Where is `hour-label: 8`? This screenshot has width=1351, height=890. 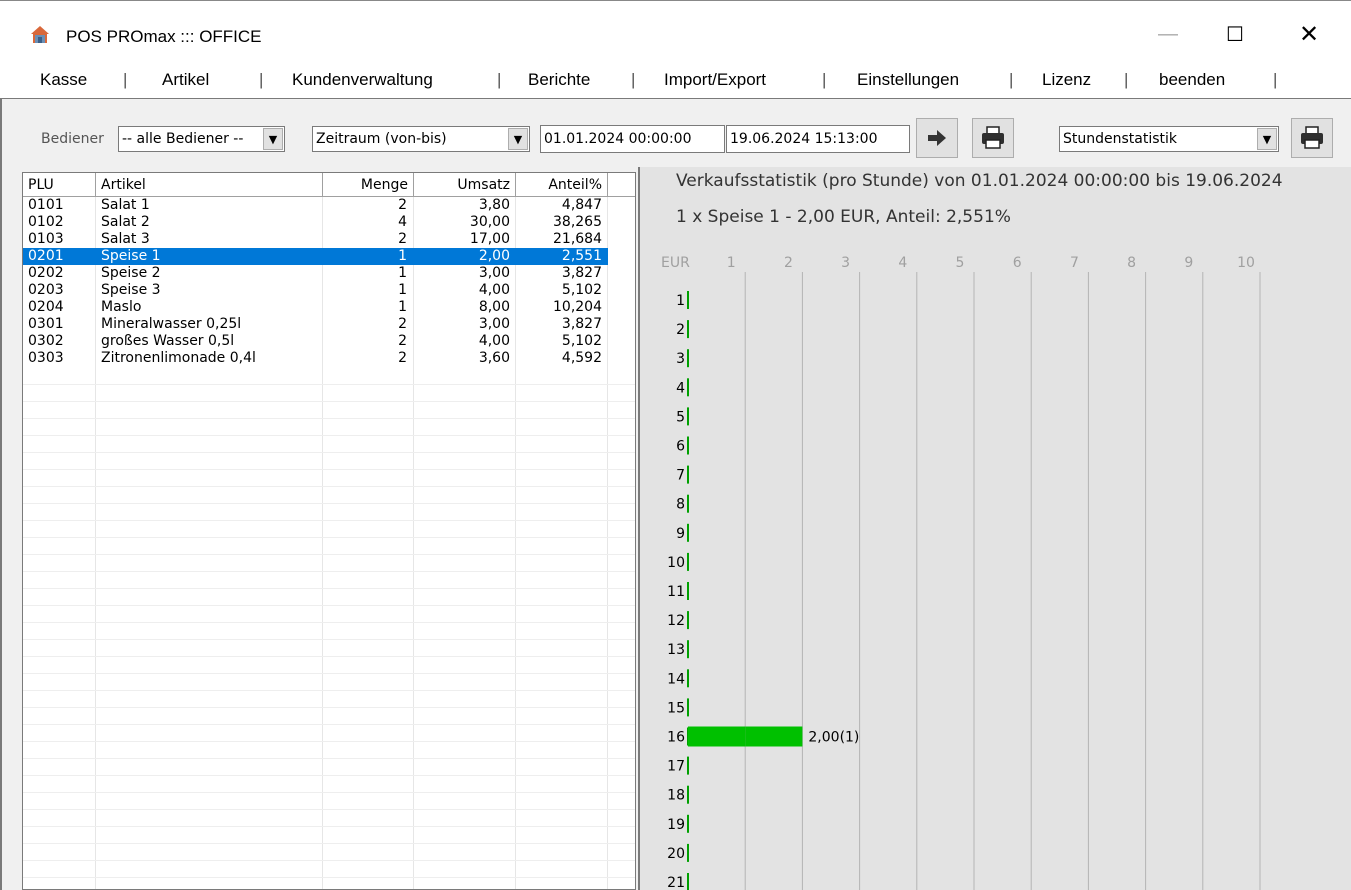
hour-label: 8 is located at coordinates (680, 505).